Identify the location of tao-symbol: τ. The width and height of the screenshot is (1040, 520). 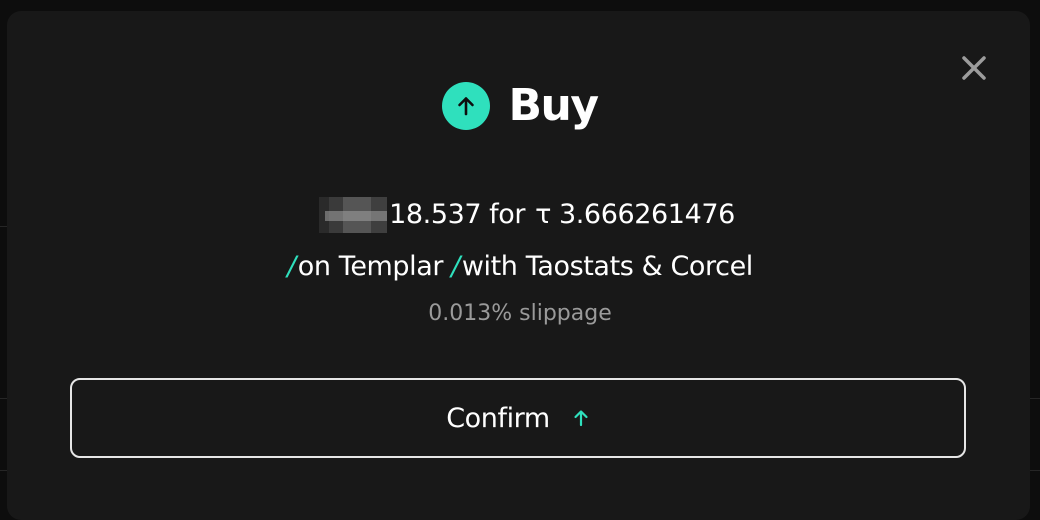
(543, 214).